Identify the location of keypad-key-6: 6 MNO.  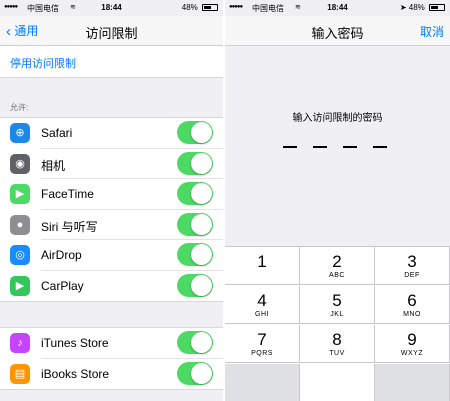
(412, 305).